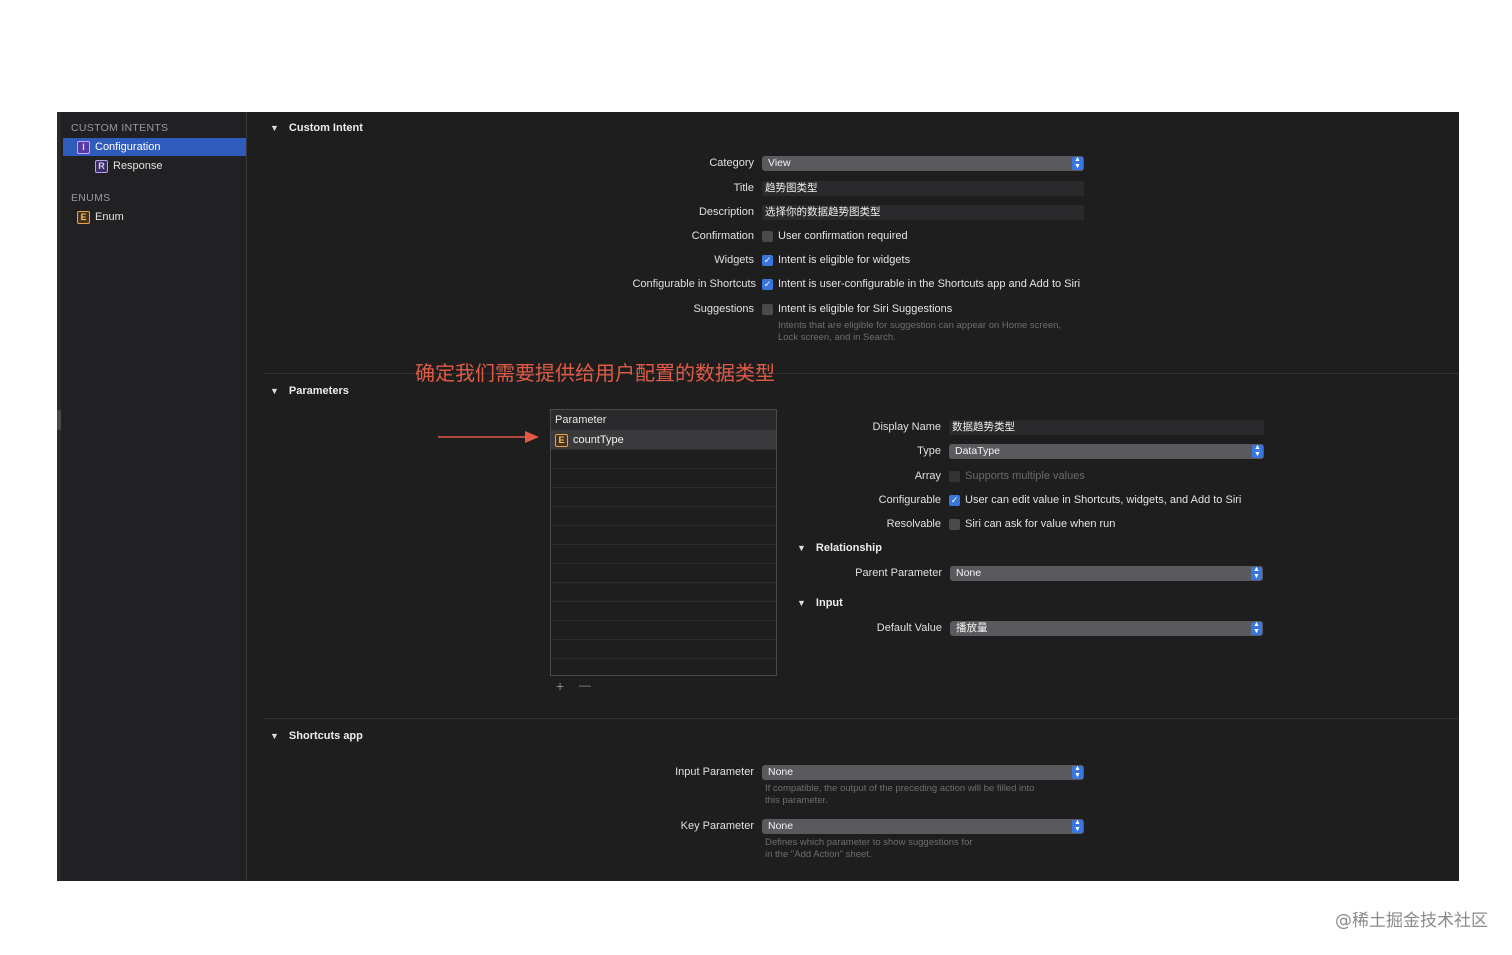 This screenshot has width=1512, height=955. Describe the element at coordinates (325, 736) in the screenshot. I see `section-title: Shortcuts app` at that location.